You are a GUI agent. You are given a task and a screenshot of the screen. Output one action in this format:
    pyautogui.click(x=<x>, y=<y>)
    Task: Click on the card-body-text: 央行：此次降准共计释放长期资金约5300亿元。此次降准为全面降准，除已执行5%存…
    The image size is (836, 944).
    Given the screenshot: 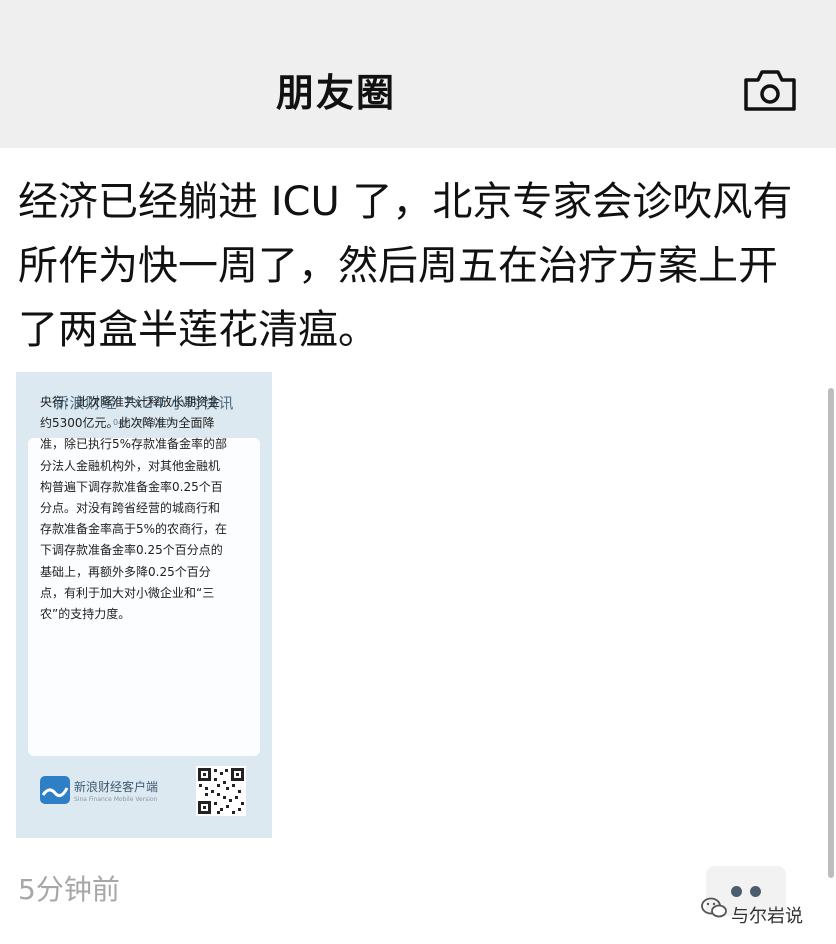 What is the action you would take?
    pyautogui.click(x=134, y=508)
    